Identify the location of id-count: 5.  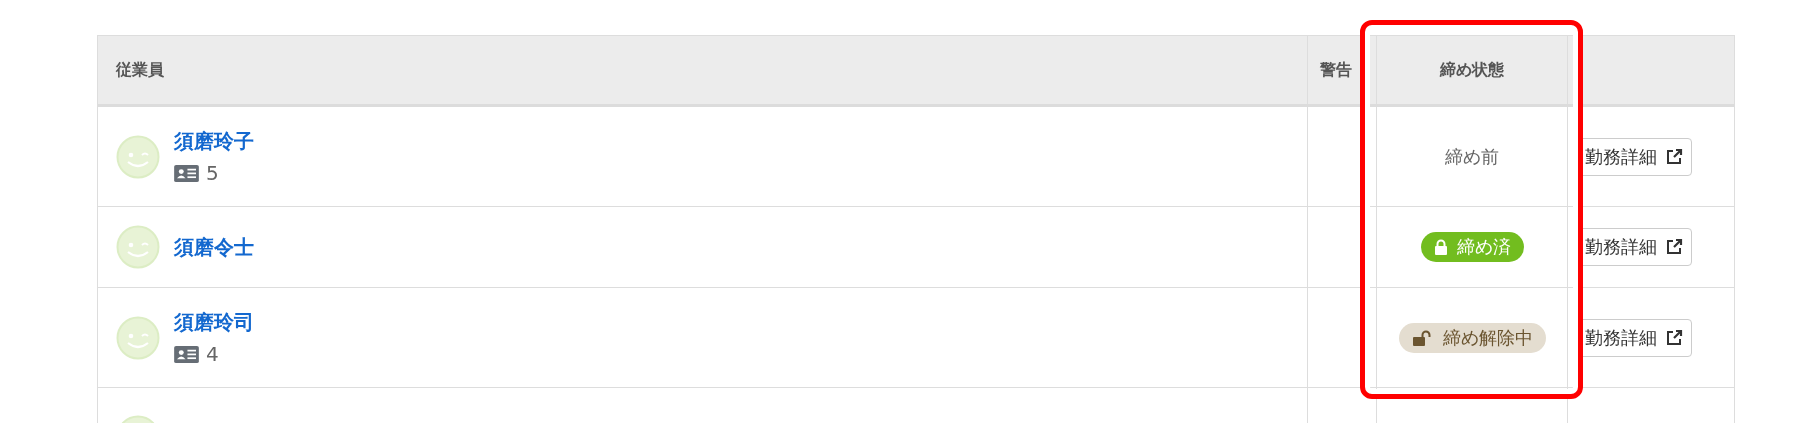
(212, 173).